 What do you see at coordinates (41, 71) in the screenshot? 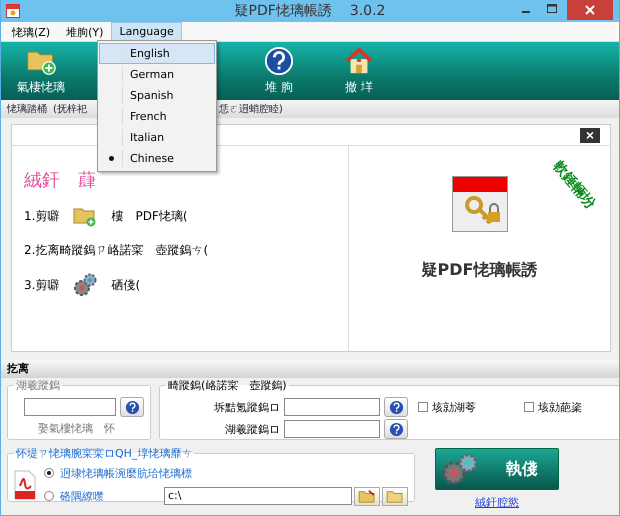
I see `toolbar-button: 氣棲恅璃` at bounding box center [41, 71].